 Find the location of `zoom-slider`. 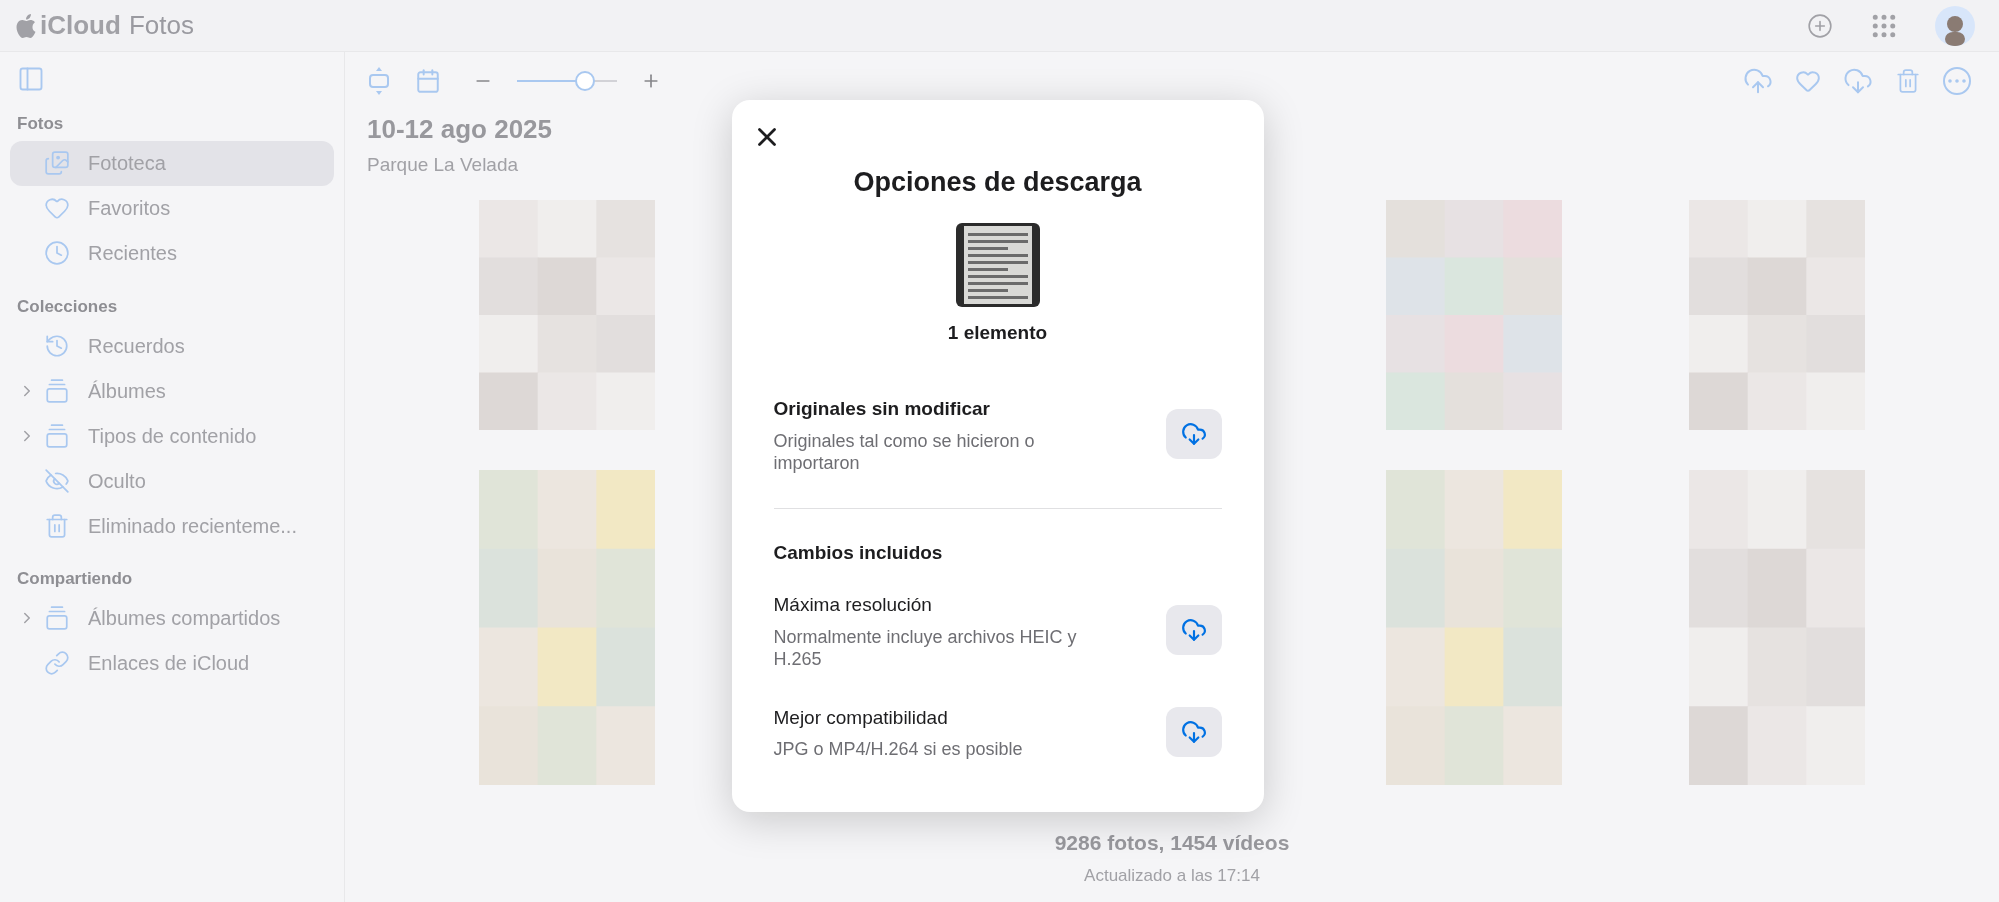

zoom-slider is located at coordinates (567, 81).